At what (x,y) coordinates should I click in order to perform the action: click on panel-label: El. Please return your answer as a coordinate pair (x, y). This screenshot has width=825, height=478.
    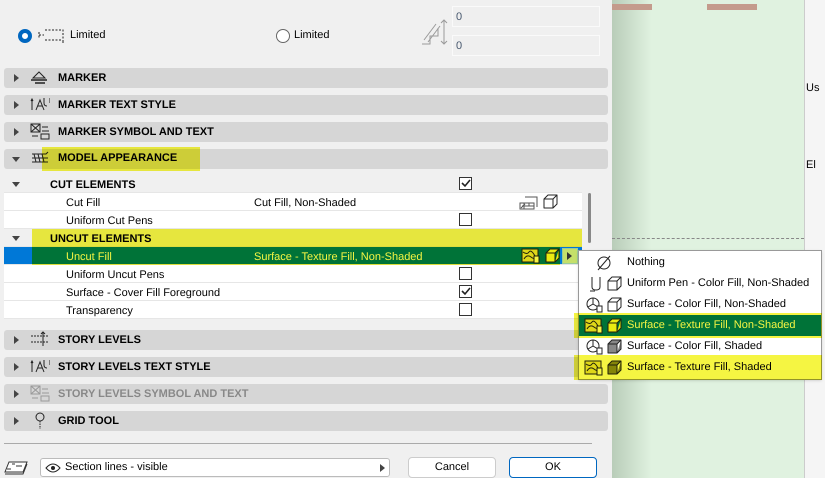
    Looking at the image, I should click on (811, 165).